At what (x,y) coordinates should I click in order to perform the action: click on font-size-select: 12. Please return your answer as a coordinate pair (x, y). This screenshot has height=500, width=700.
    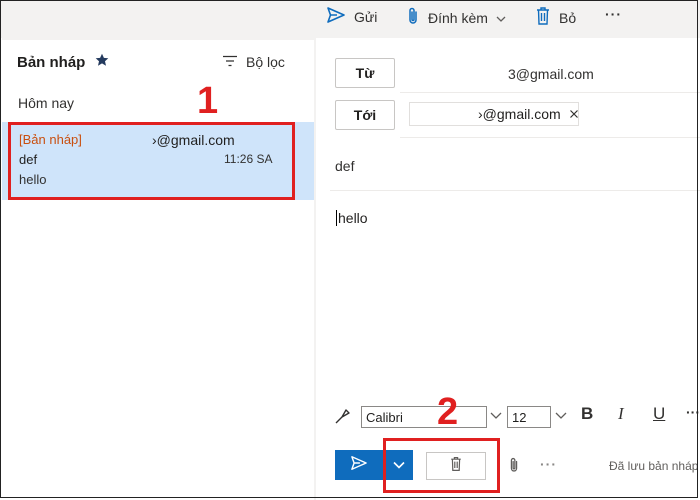
    Looking at the image, I should click on (537, 417).